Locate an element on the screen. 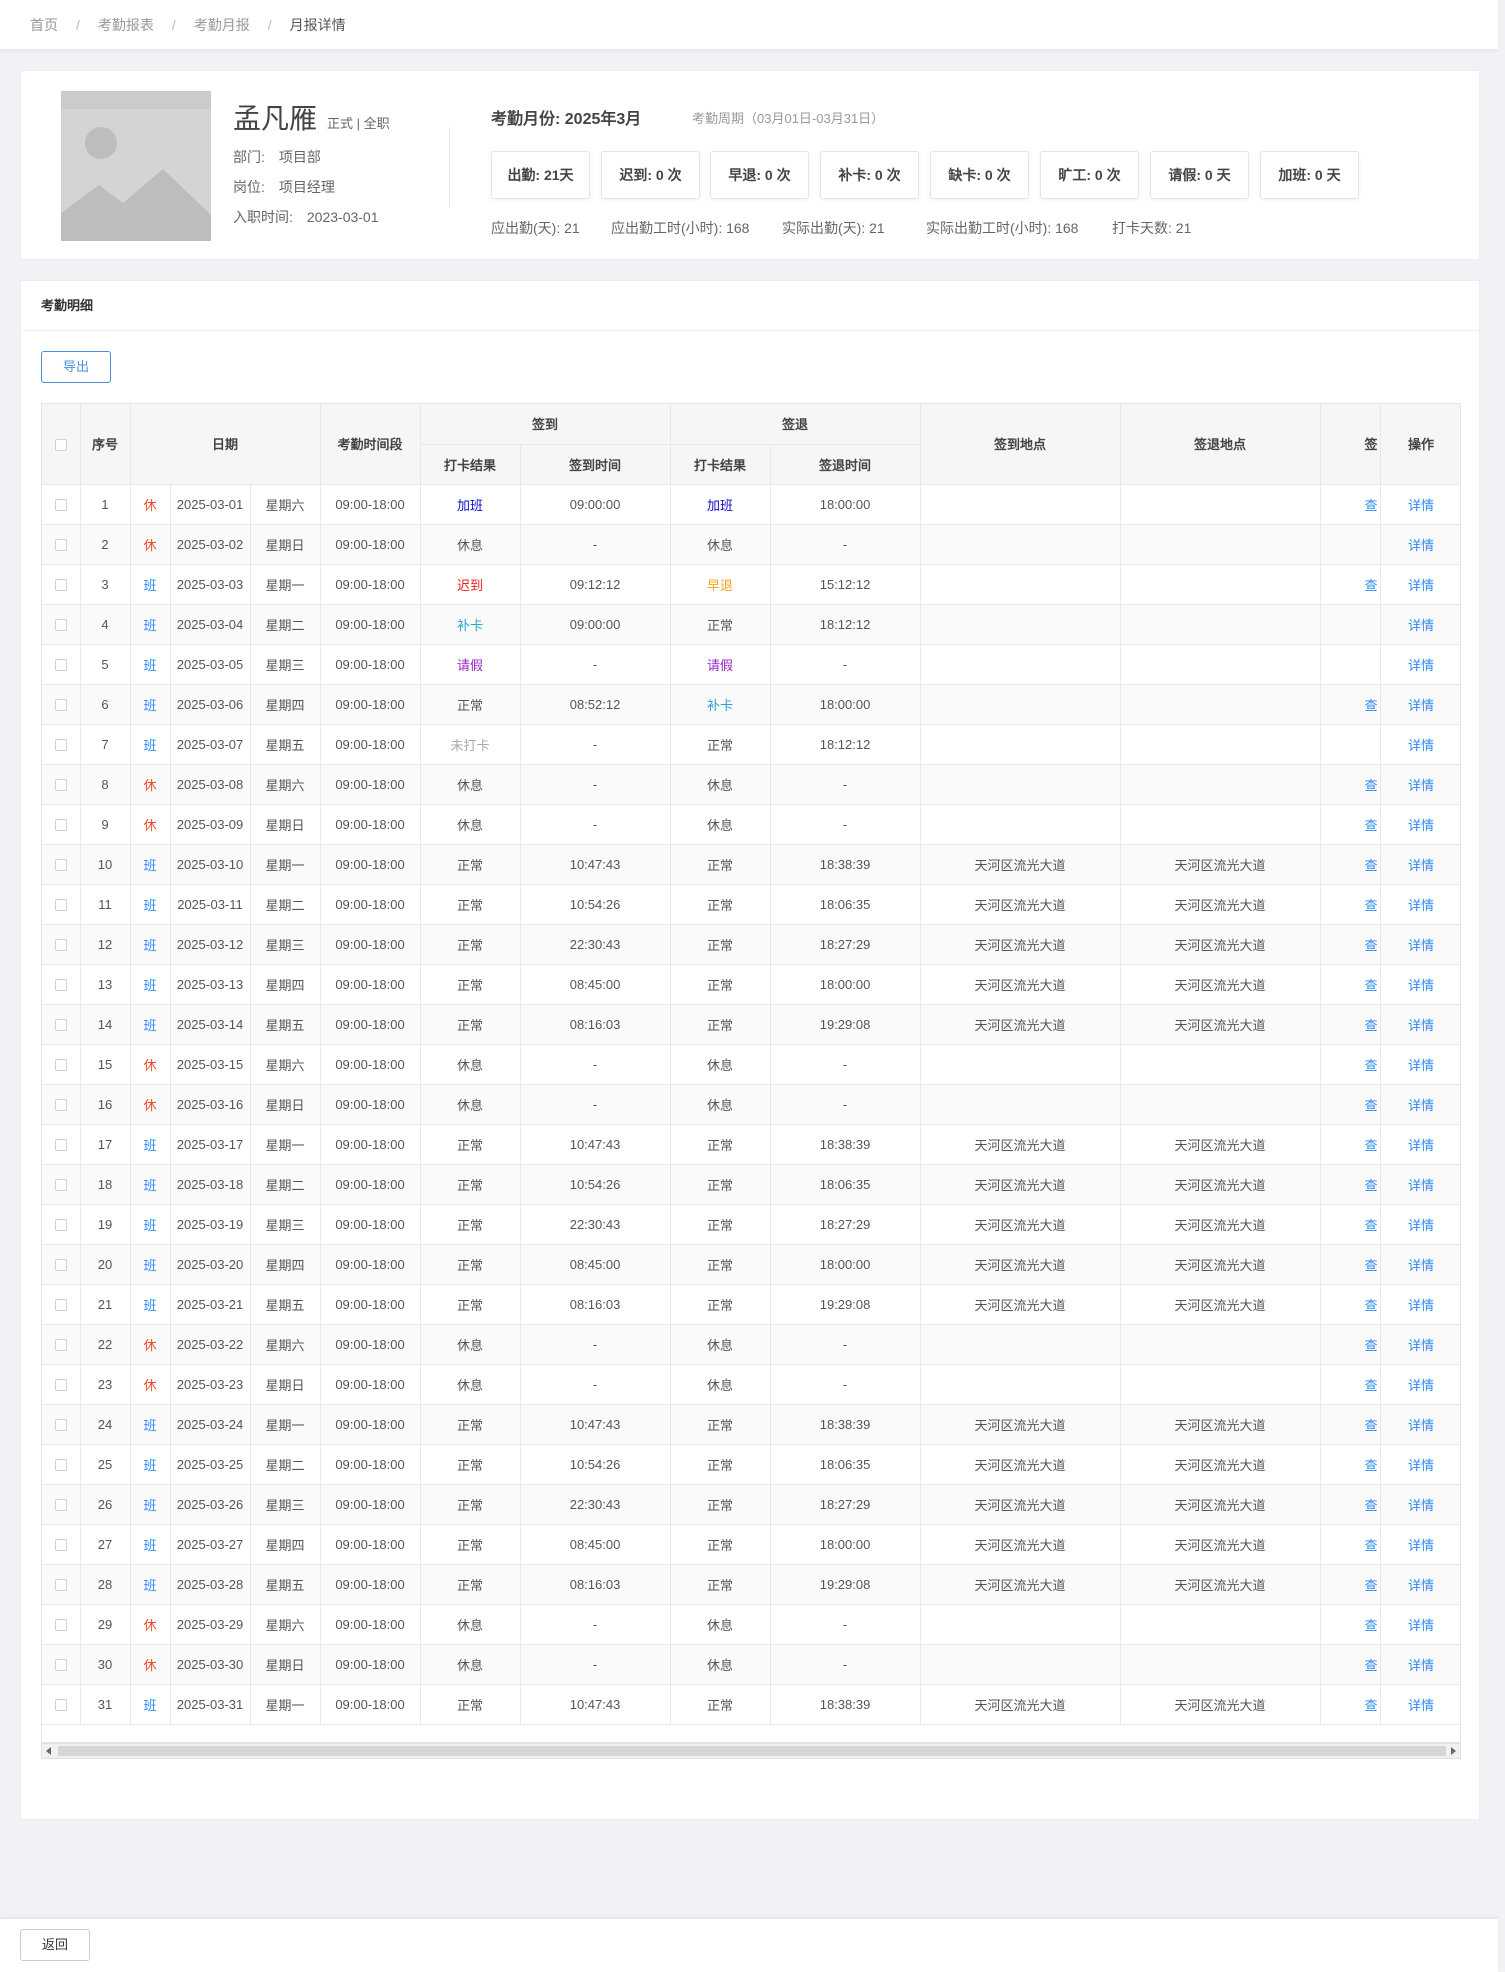 The height and width of the screenshot is (1972, 1505). export-button: 导出 is located at coordinates (76, 367).